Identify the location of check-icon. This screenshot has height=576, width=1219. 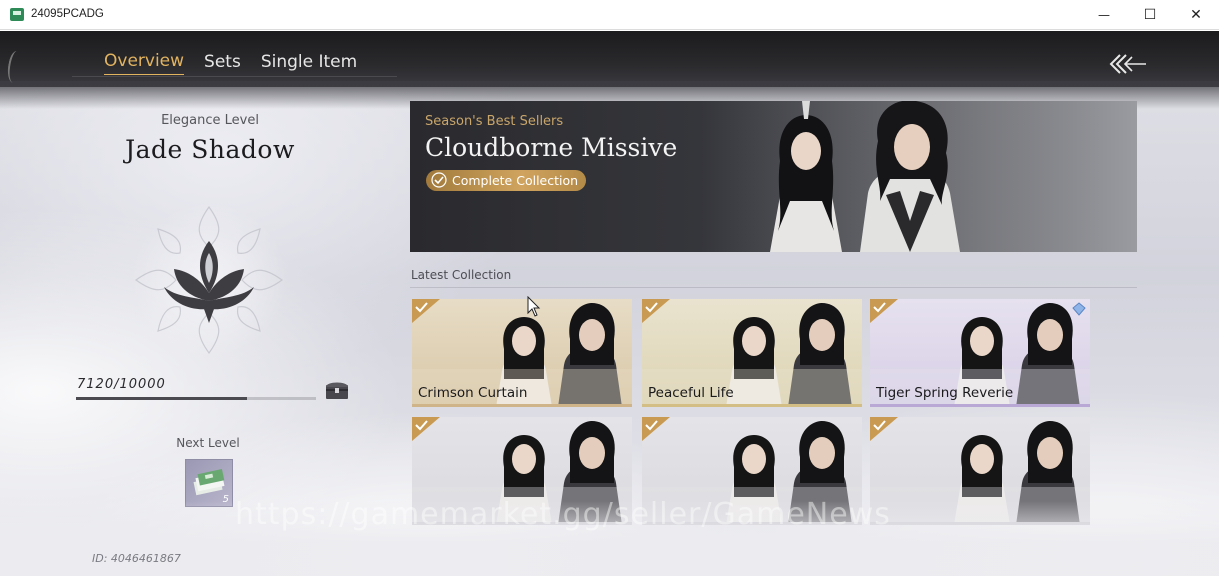
(439, 180).